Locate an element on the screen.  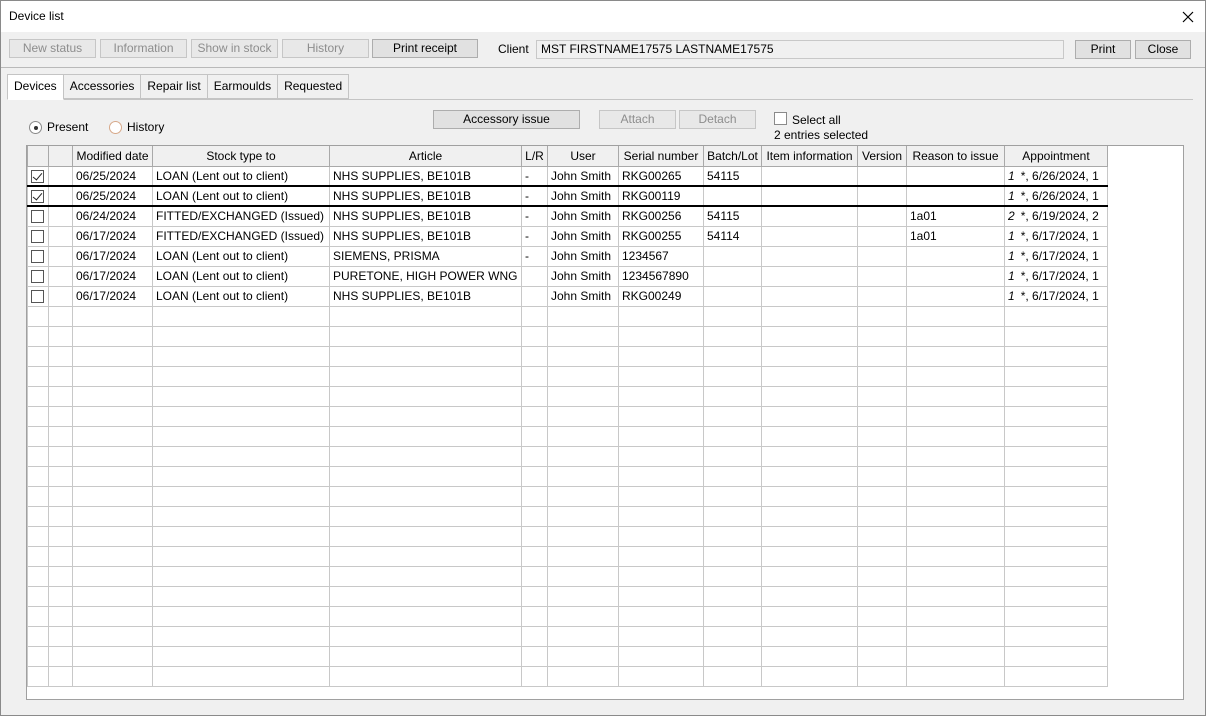
tab-requested: Requested is located at coordinates (314, 86).